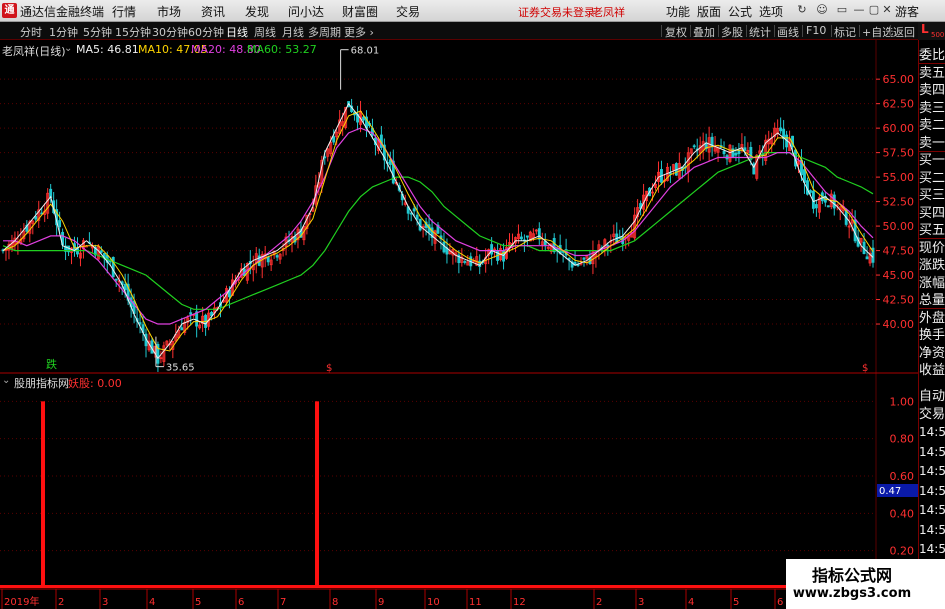 The width and height of the screenshot is (945, 609). I want to click on order-book-item: 买一, so click(932, 158).